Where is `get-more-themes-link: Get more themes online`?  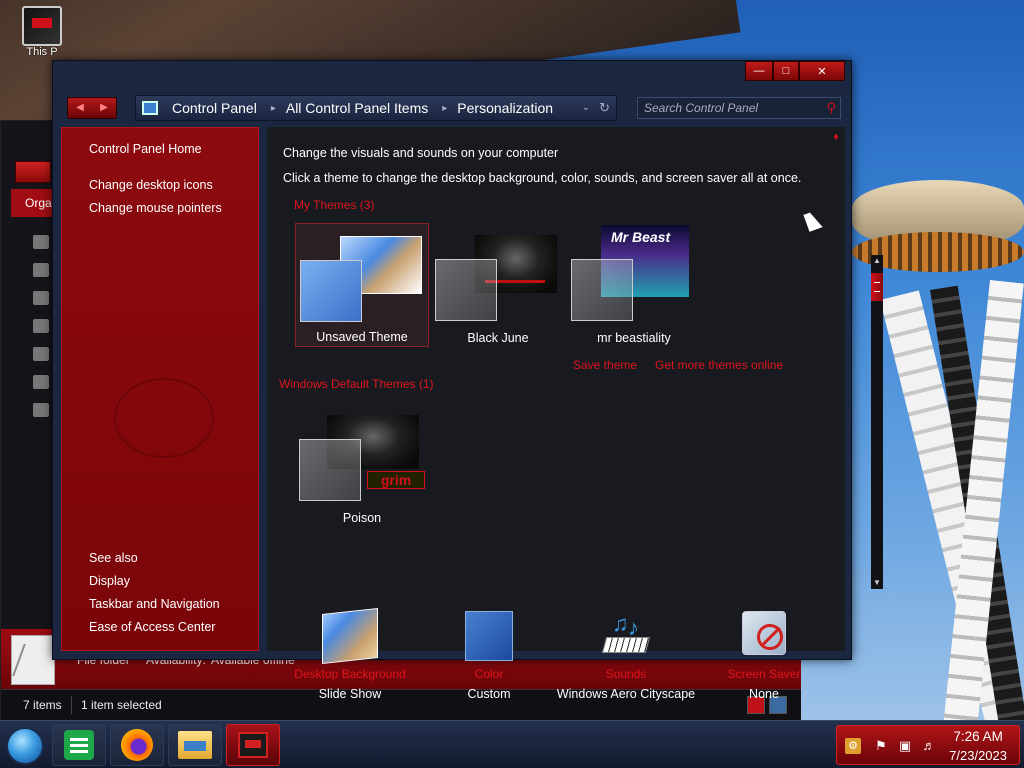
get-more-themes-link: Get more themes online is located at coordinates (719, 365).